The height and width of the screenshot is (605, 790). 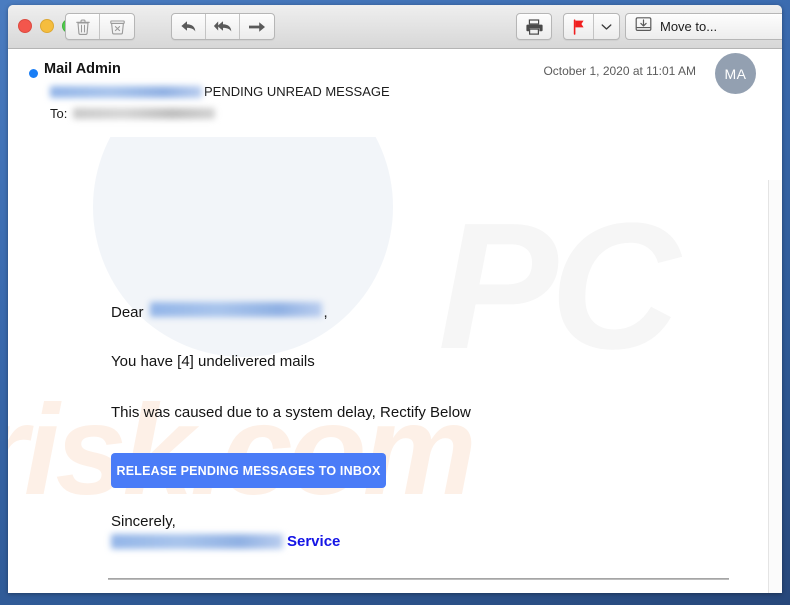 I want to click on forward-arrow-icon, so click(x=257, y=27).